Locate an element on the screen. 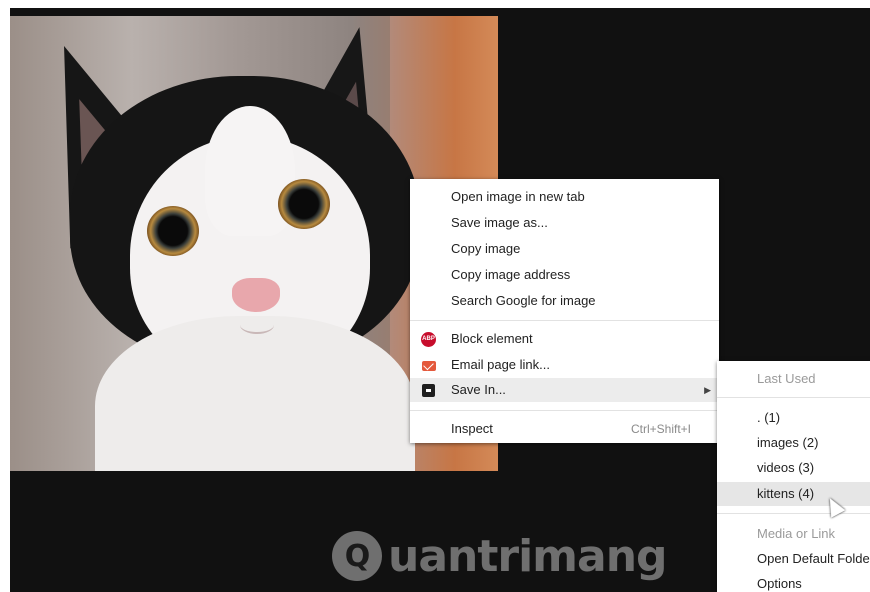  kitten-nose is located at coordinates (256, 295).